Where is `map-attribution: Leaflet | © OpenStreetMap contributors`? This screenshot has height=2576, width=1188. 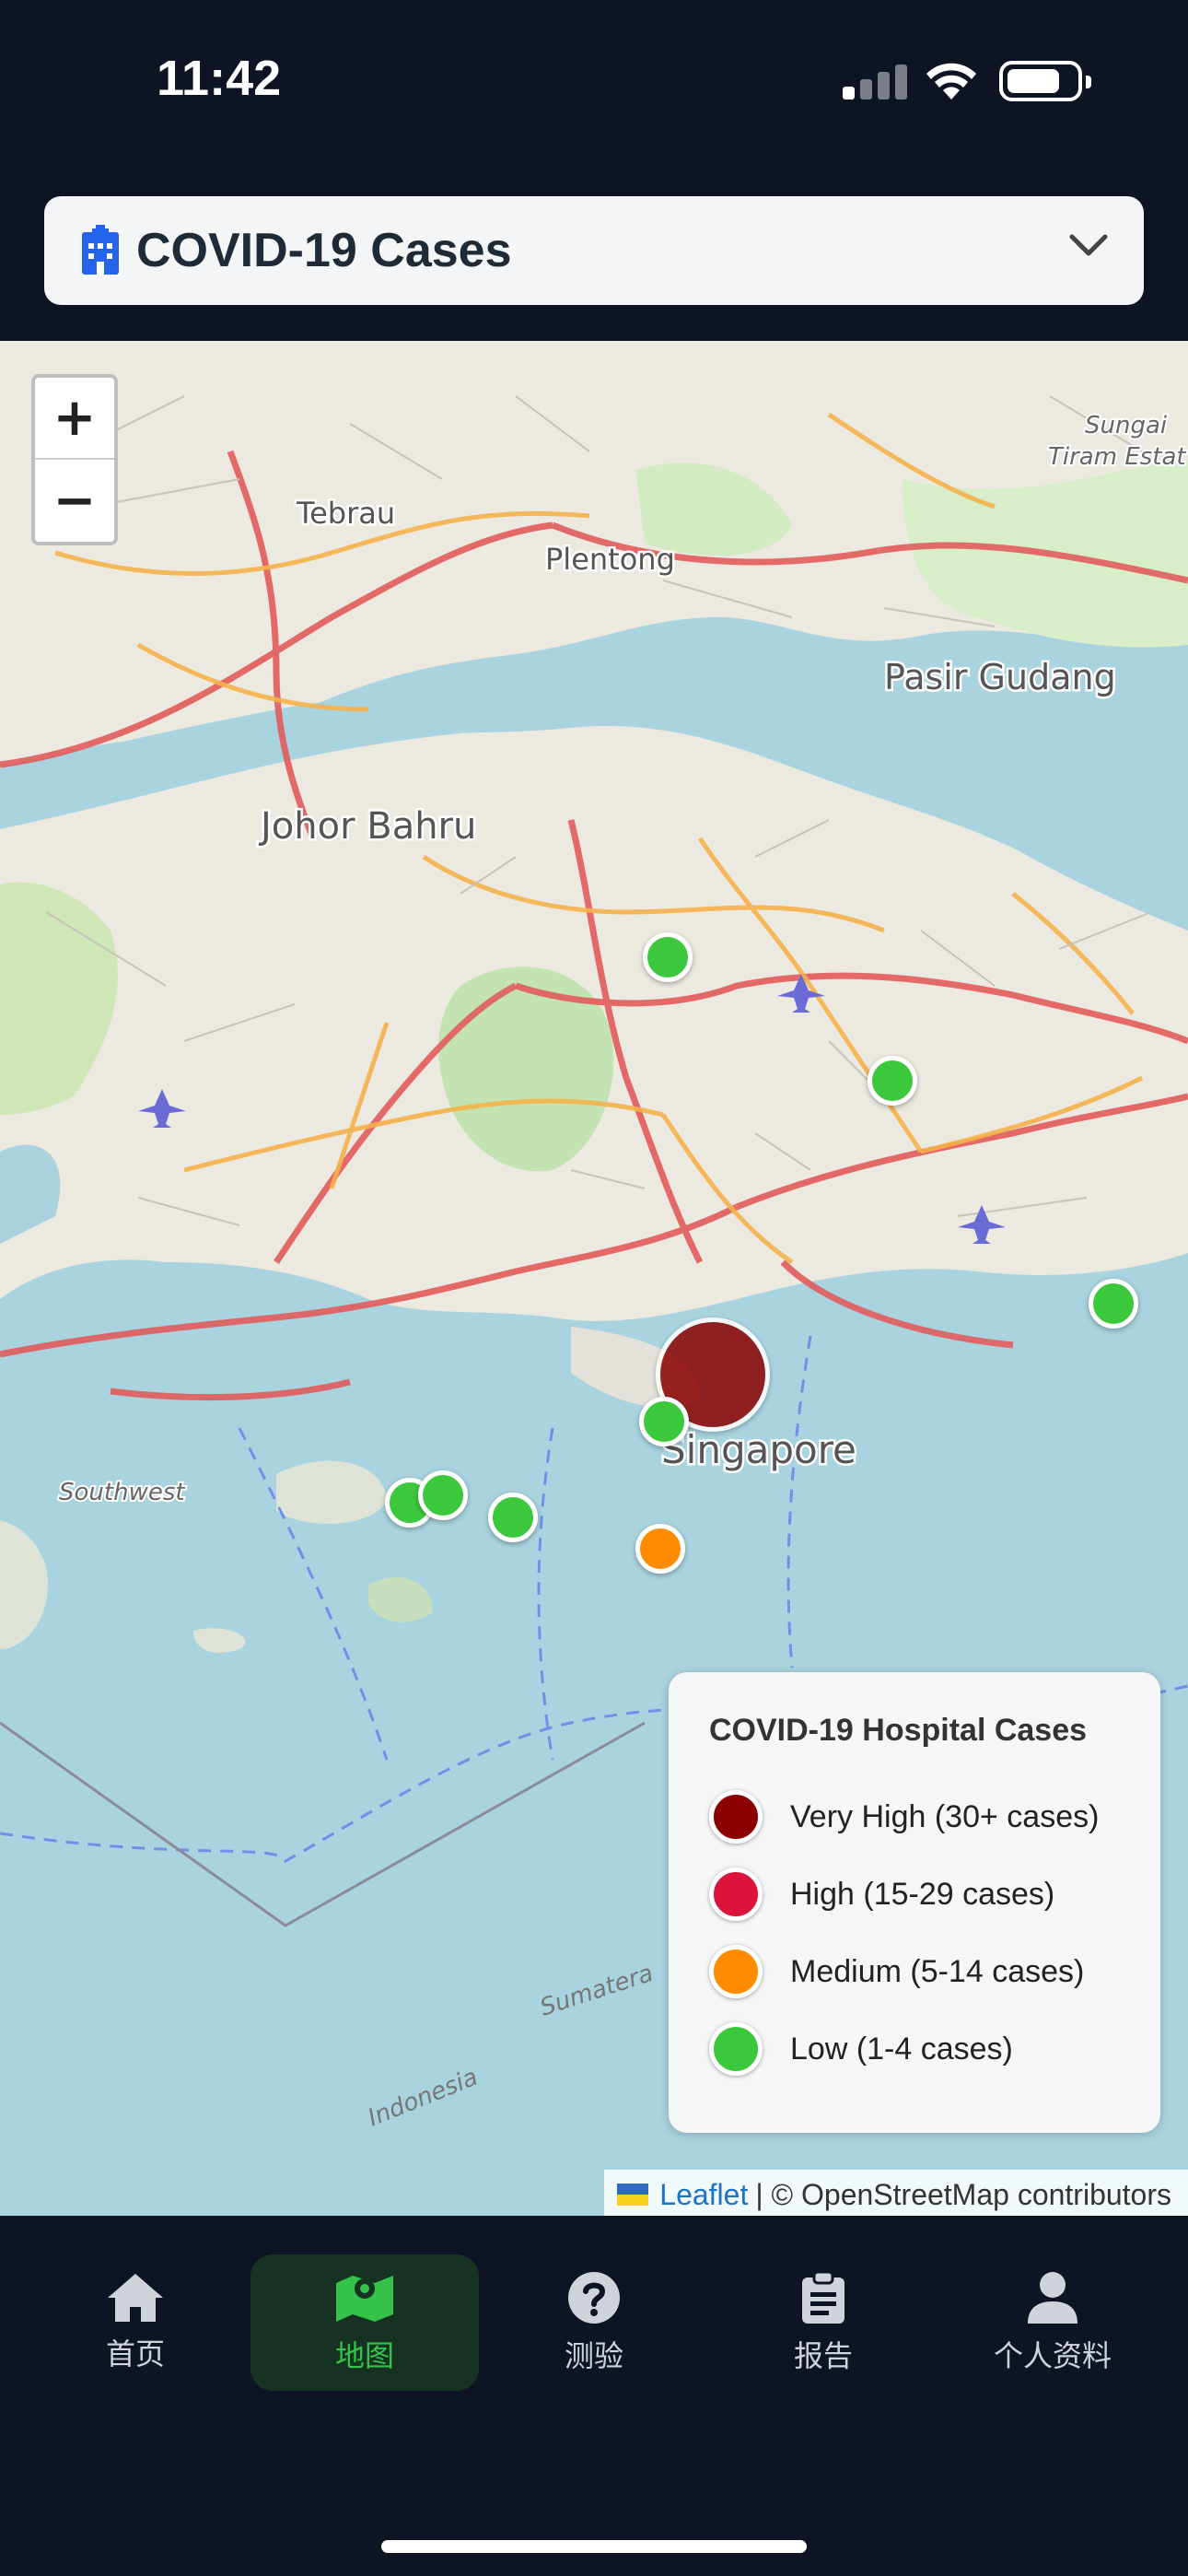 map-attribution: Leaflet | © OpenStreetMap contributors is located at coordinates (896, 2193).